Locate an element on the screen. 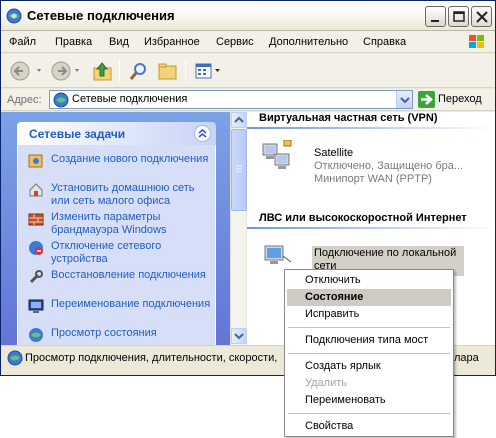 Image resolution: width=496 pixels, height=438 pixels. address-bar: Адрес: Сетевые подключения Переход is located at coordinates (248, 100).